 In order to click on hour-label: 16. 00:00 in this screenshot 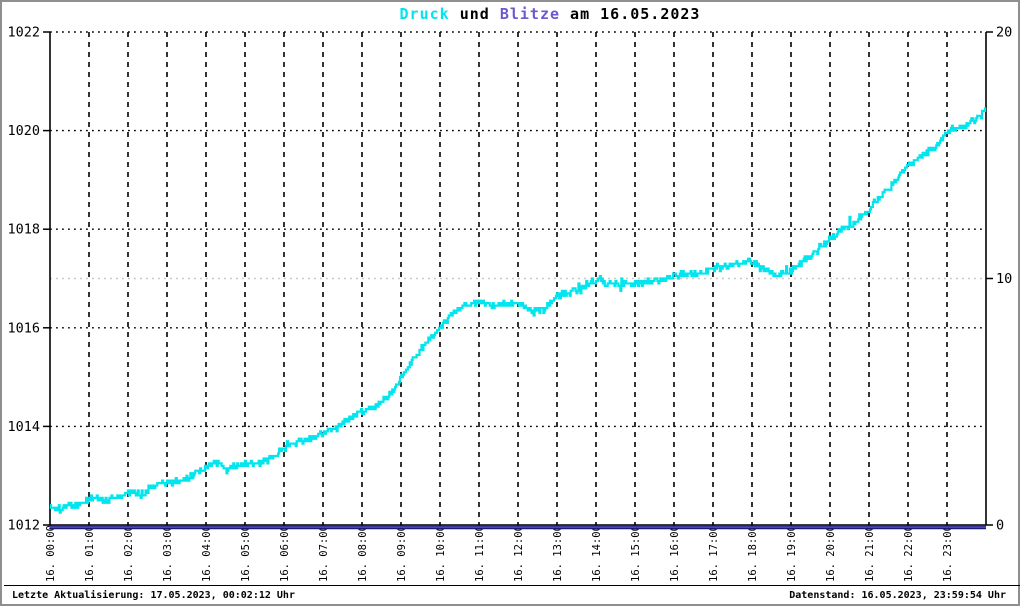, I will do `click(51, 553)`.